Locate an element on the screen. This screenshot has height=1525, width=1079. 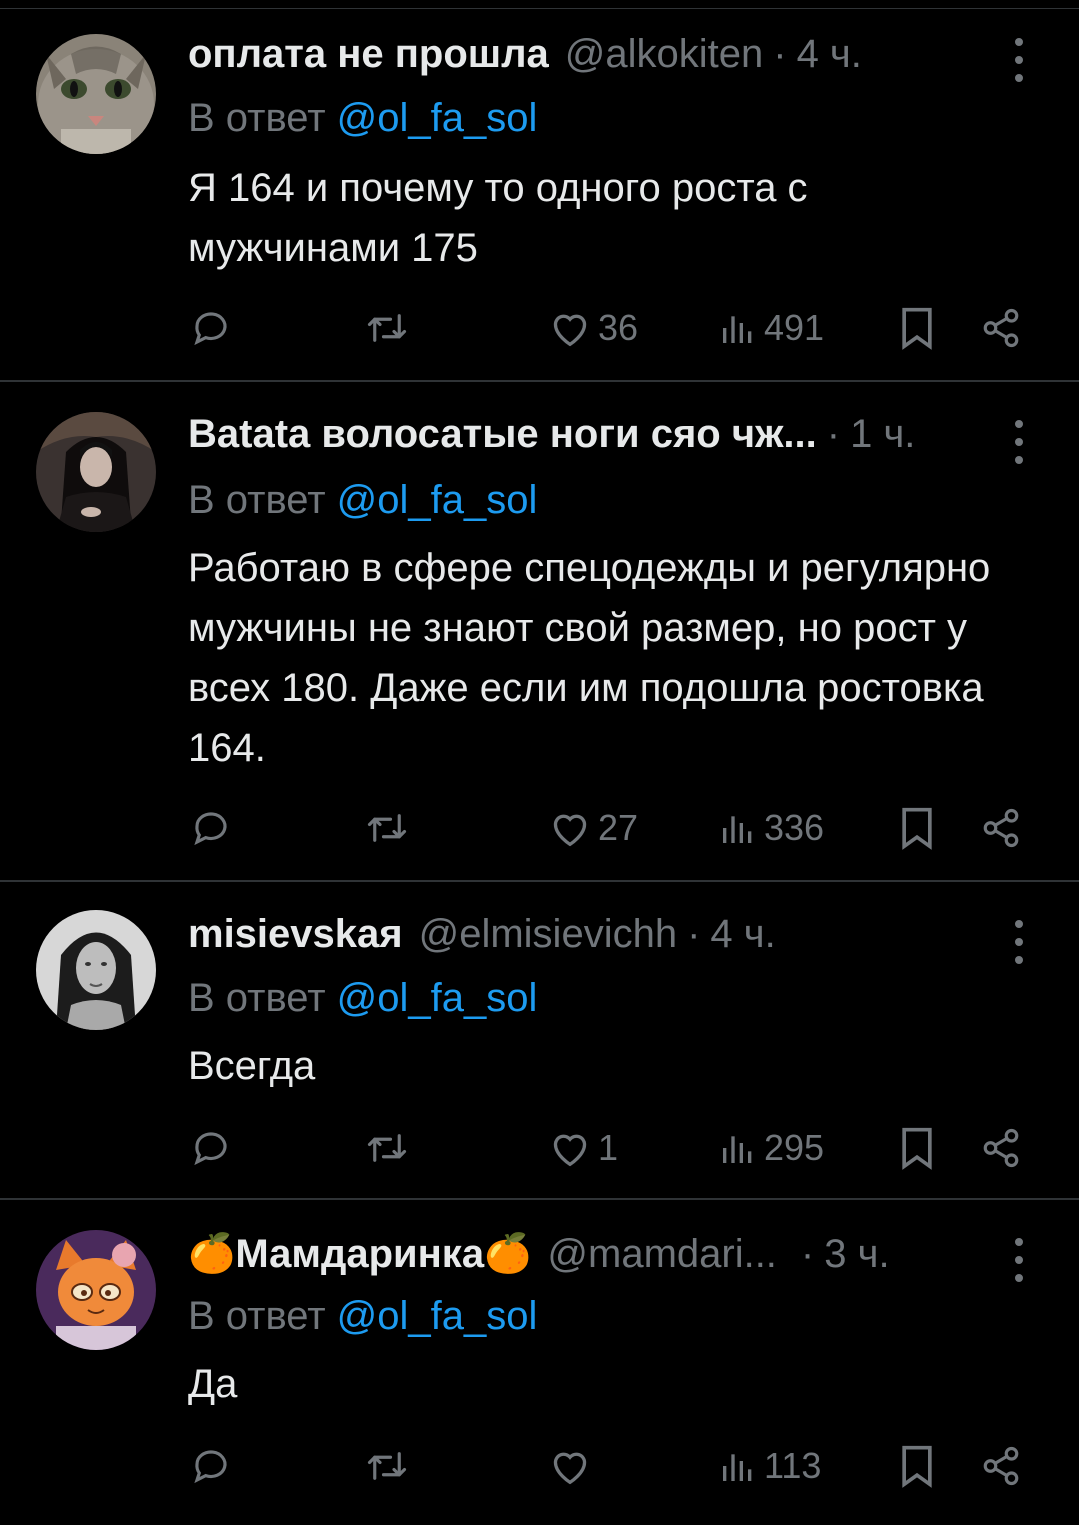
timestamp: 1 ч. is located at coordinates (882, 434).